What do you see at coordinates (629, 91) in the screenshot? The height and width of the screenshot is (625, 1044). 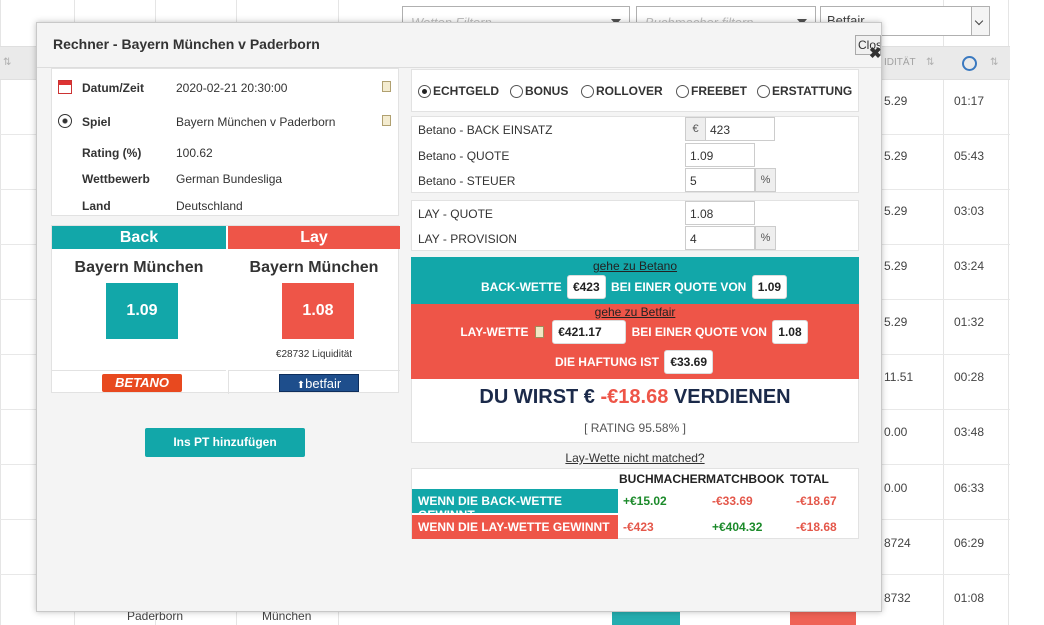 I see `radio-label: ROLLOVER` at bounding box center [629, 91].